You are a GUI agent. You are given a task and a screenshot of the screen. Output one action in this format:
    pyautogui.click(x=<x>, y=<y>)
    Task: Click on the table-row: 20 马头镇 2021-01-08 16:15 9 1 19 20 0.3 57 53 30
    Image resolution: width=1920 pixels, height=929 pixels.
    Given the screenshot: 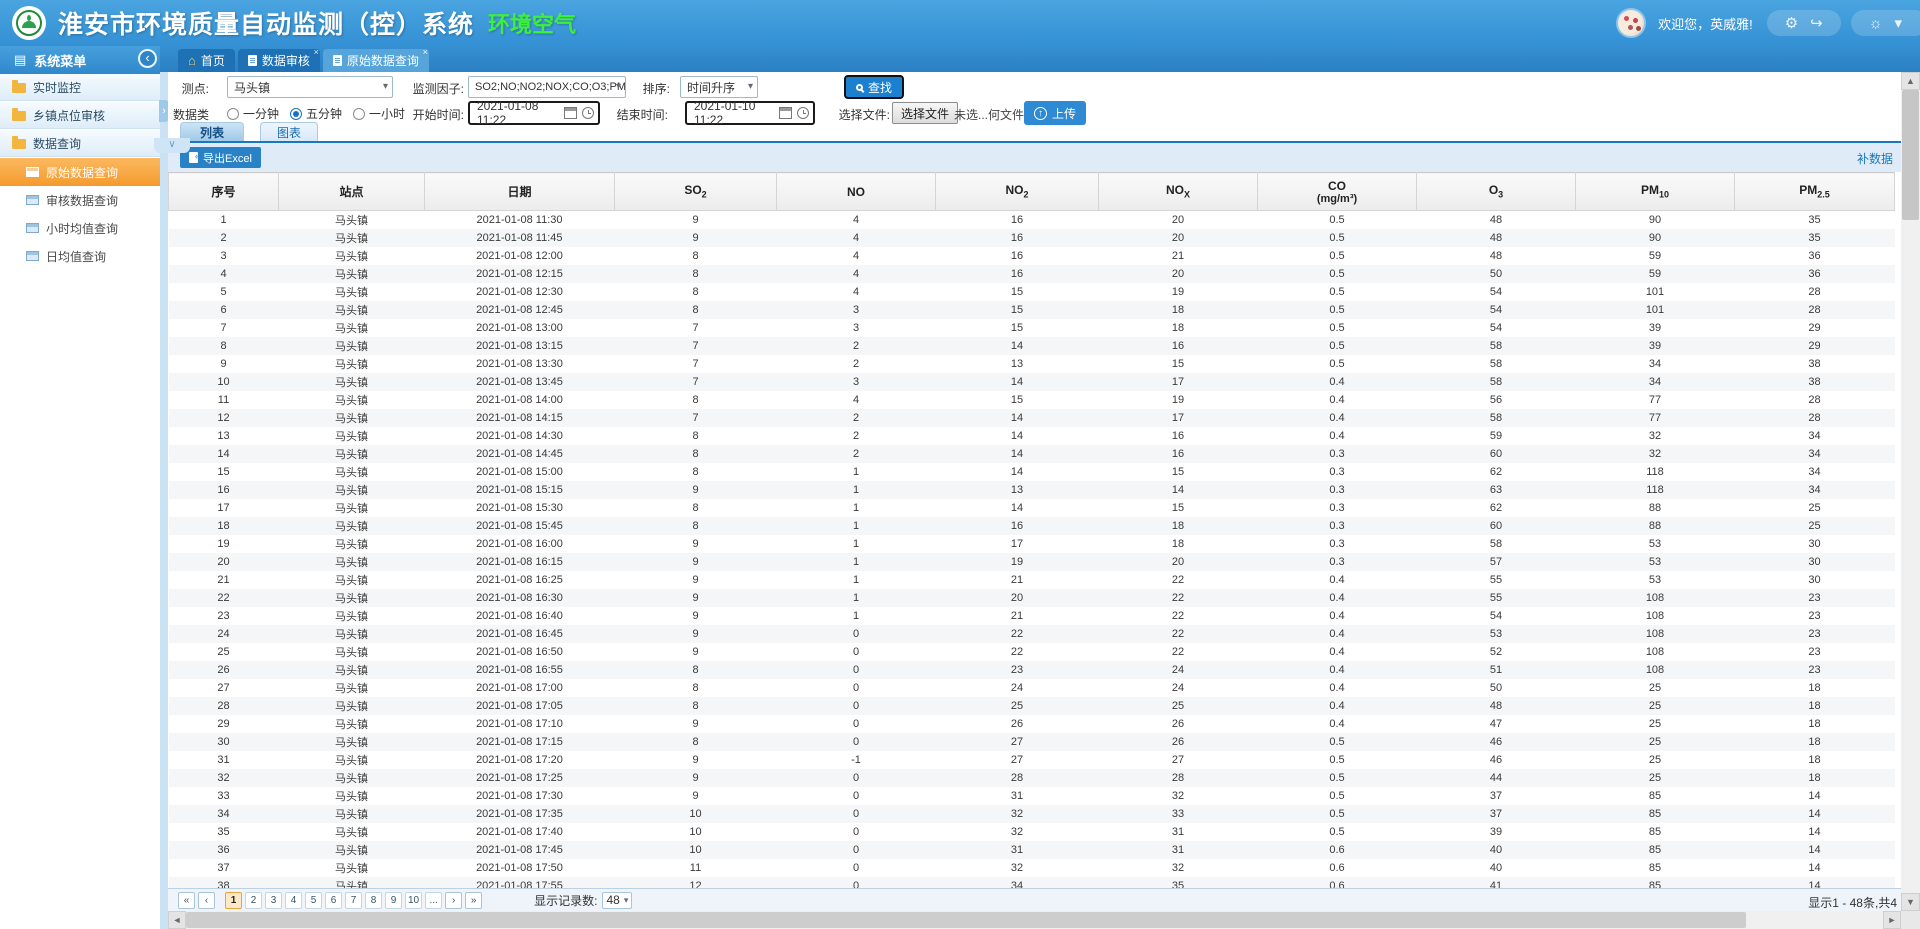 What is the action you would take?
    pyautogui.click(x=1031, y=561)
    